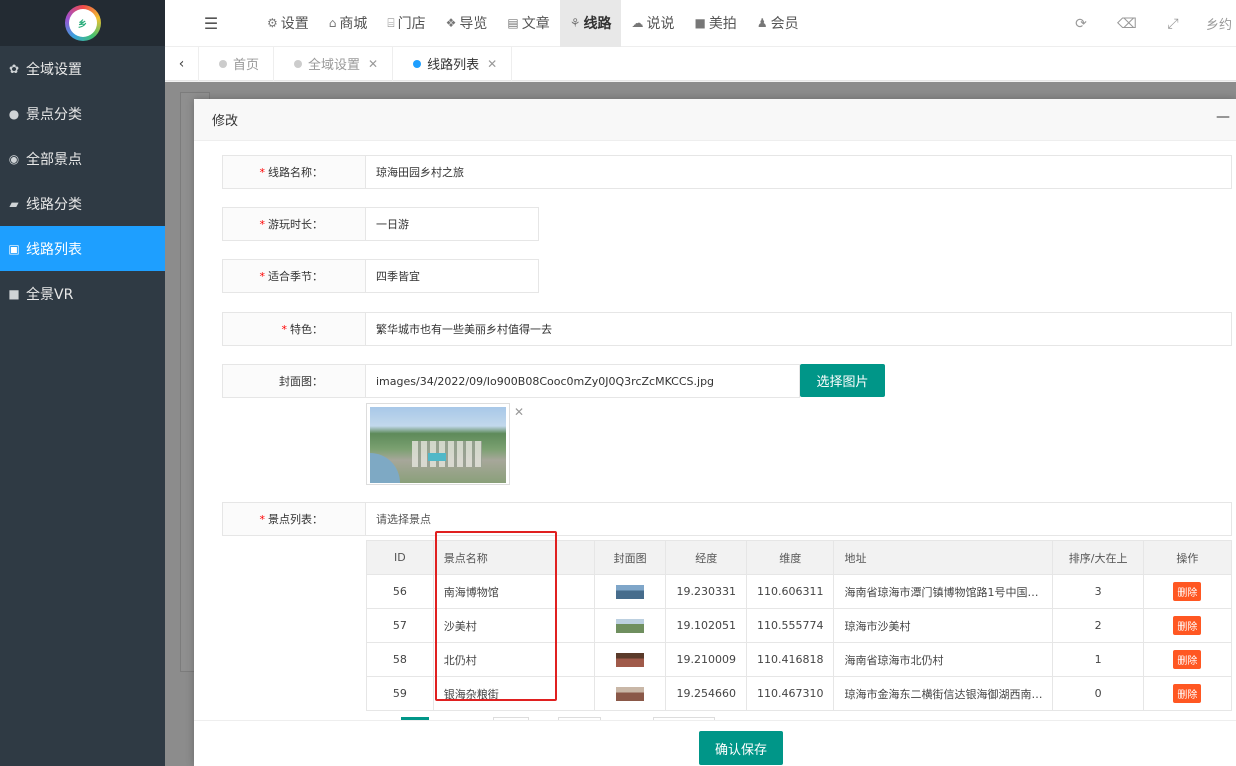 The height and width of the screenshot is (766, 1236). What do you see at coordinates (211, 23) in the screenshot?
I see `menu-toggle-icon: ☰` at bounding box center [211, 23].